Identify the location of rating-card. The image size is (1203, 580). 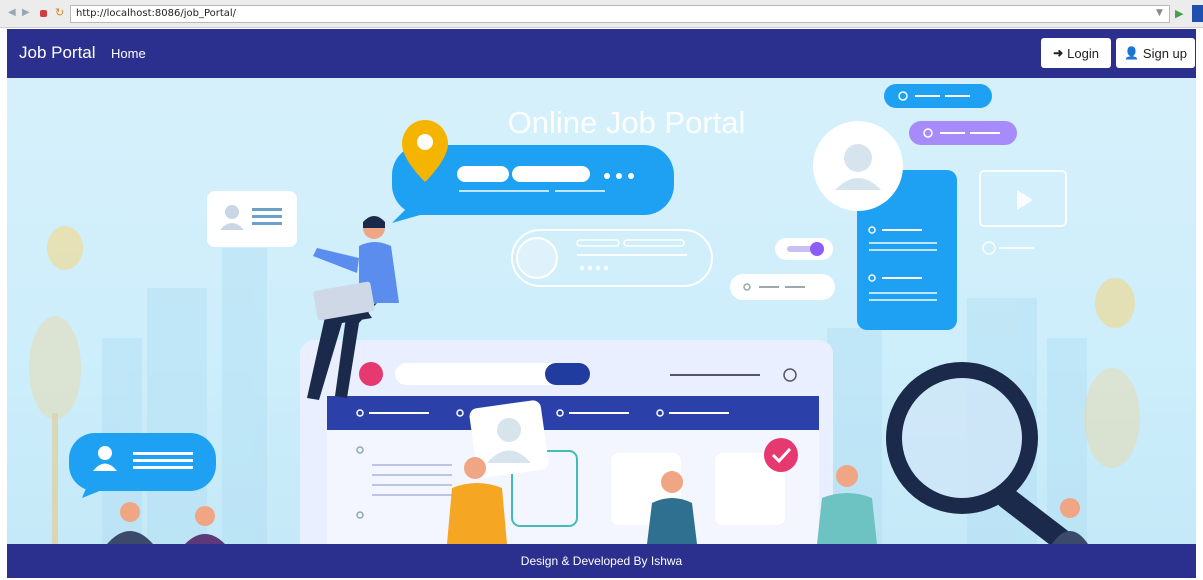
(612, 258).